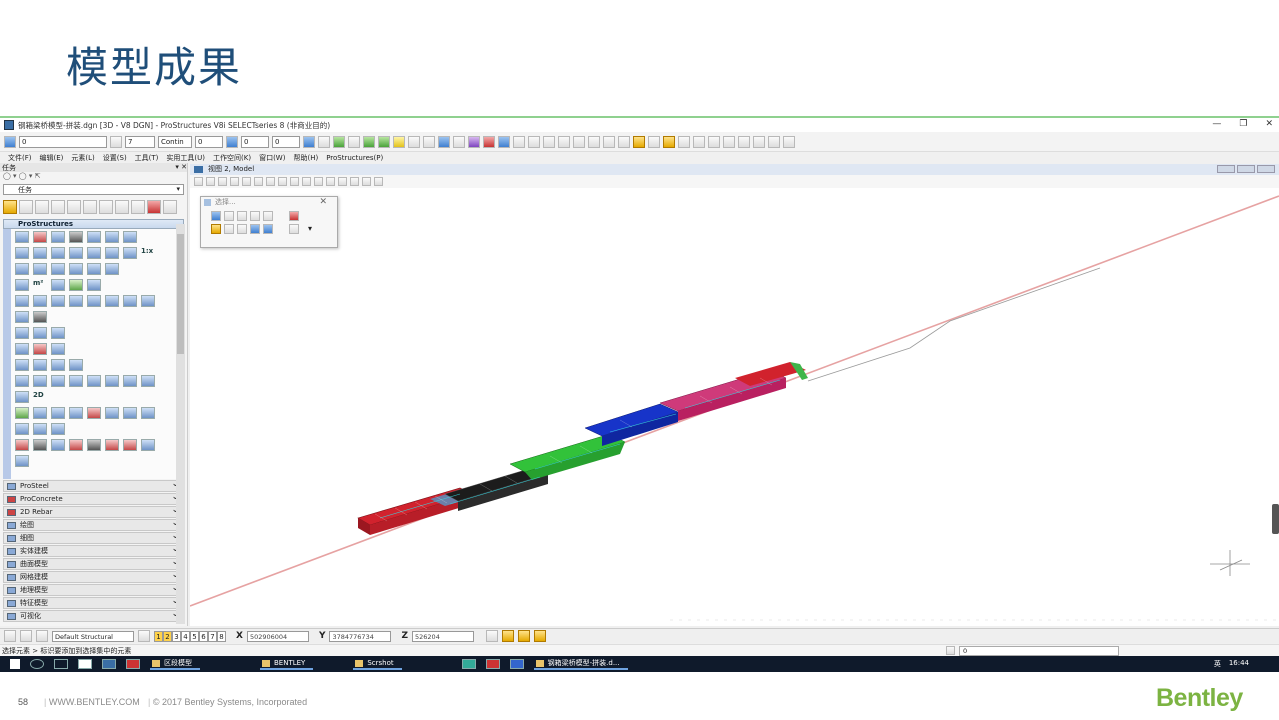 The image size is (1279, 720). What do you see at coordinates (93, 576) in the screenshot?
I see `category-mesh-modeling: 网格建模` at bounding box center [93, 576].